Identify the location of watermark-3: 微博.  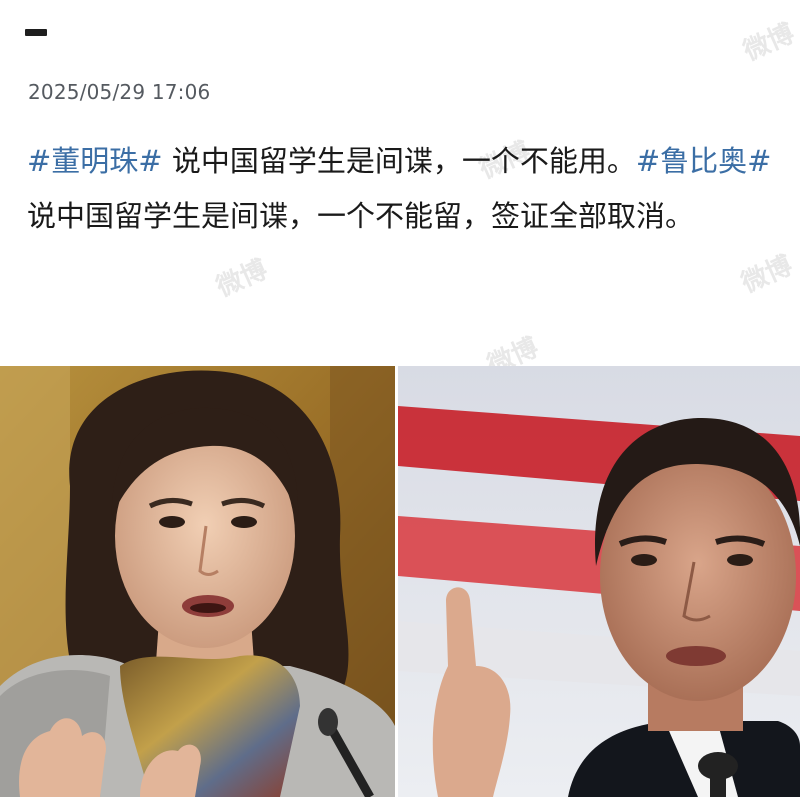
(242, 279).